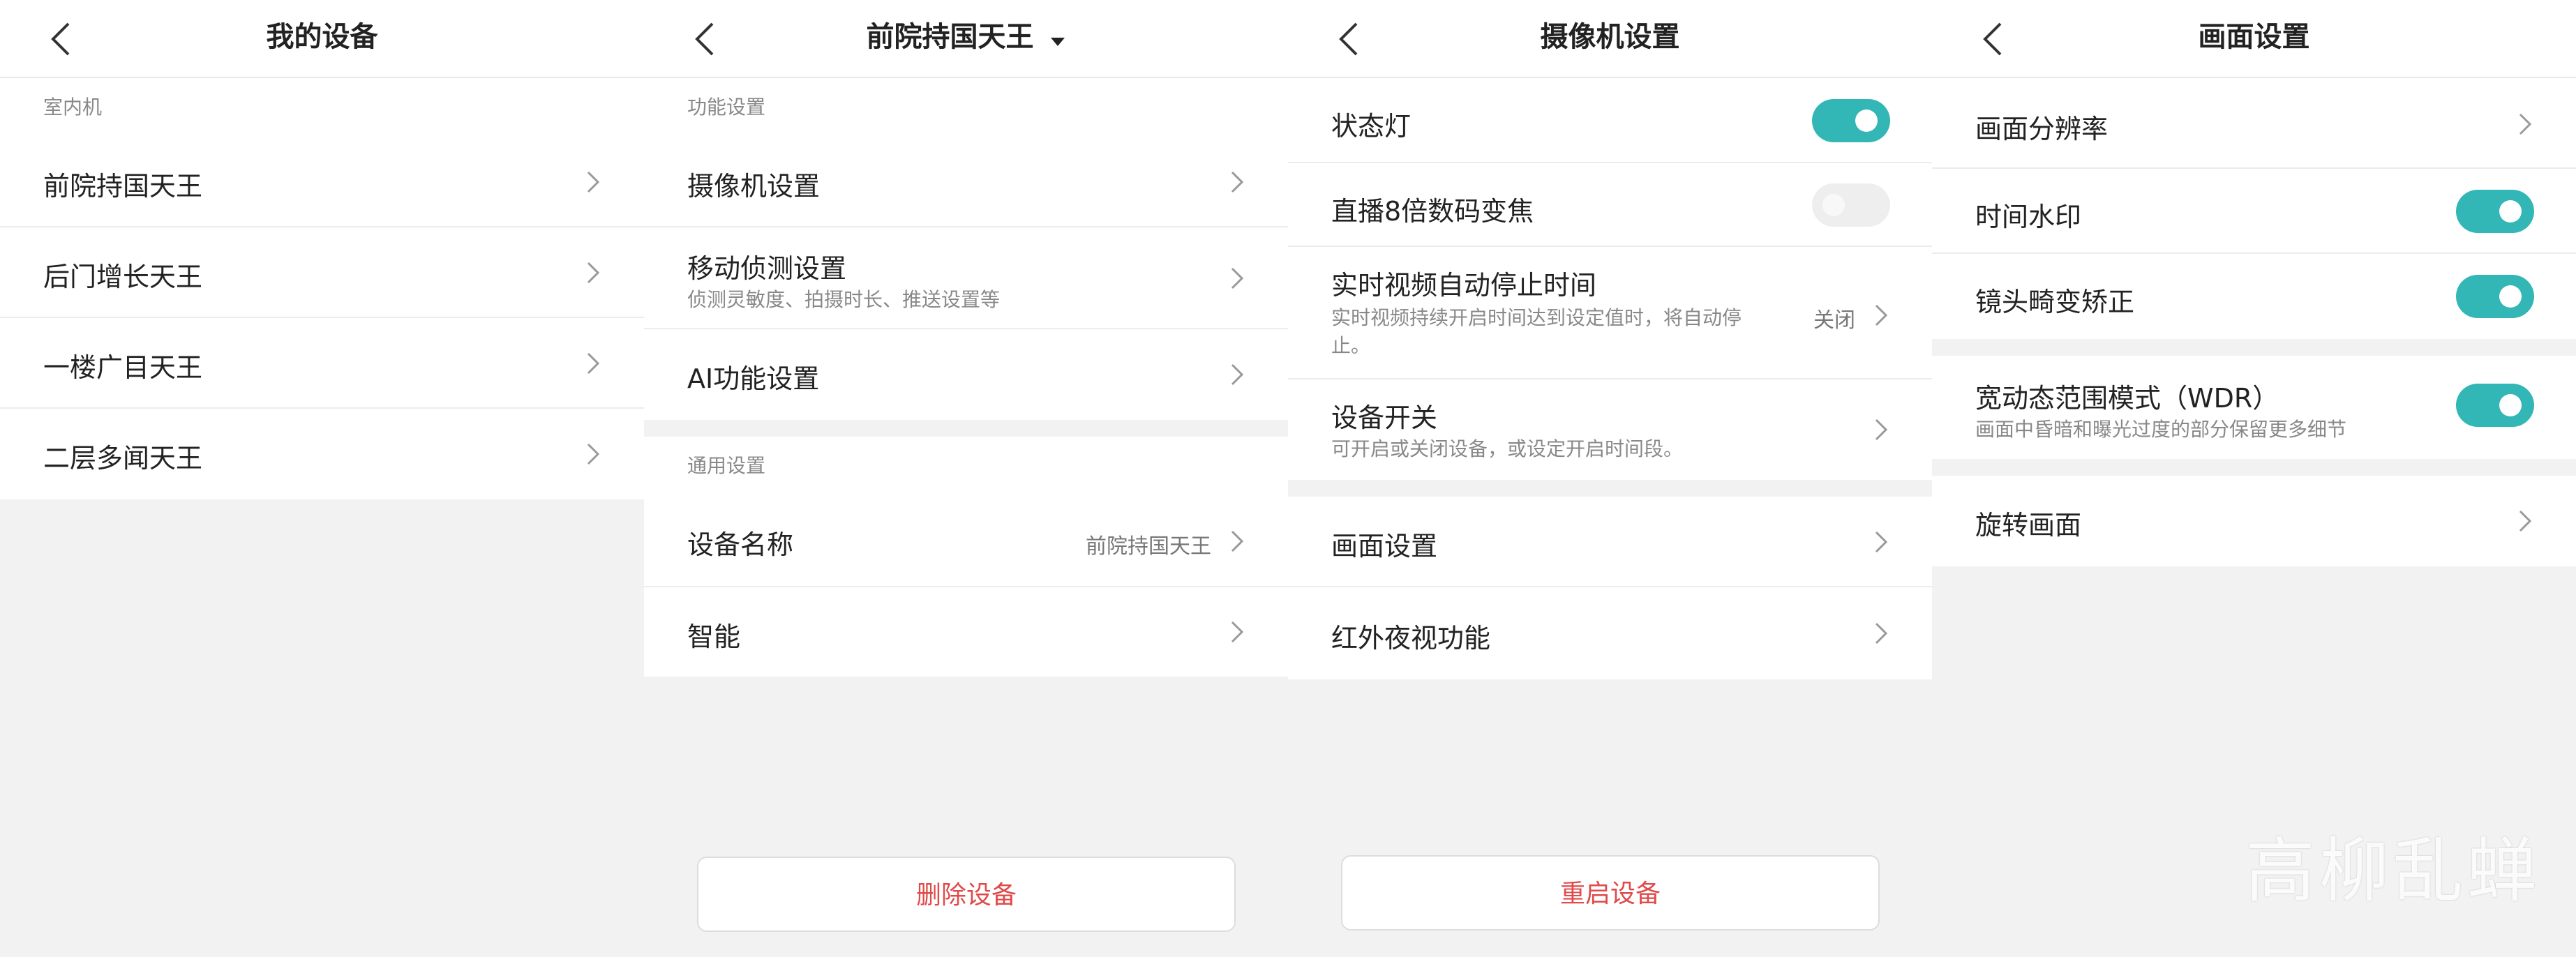  I want to click on status-light-toggle, so click(1851, 120).